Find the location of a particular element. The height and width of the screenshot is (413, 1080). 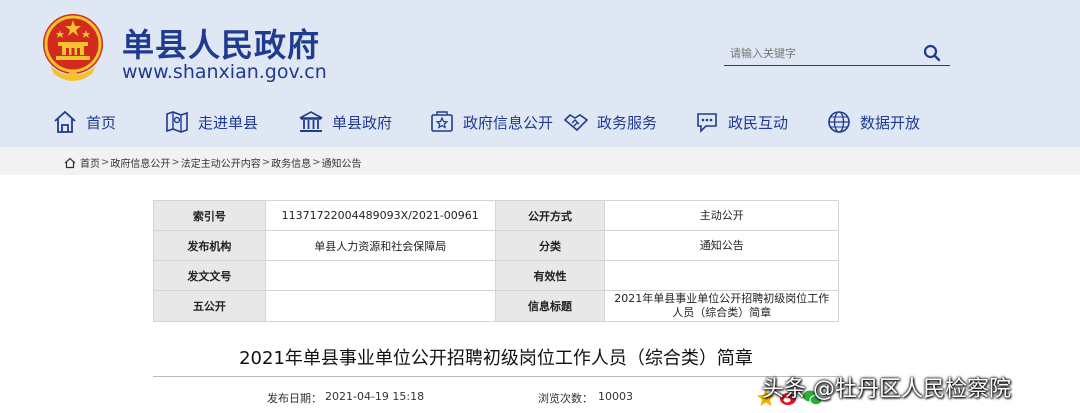

nav-label: 首页 is located at coordinates (101, 122).